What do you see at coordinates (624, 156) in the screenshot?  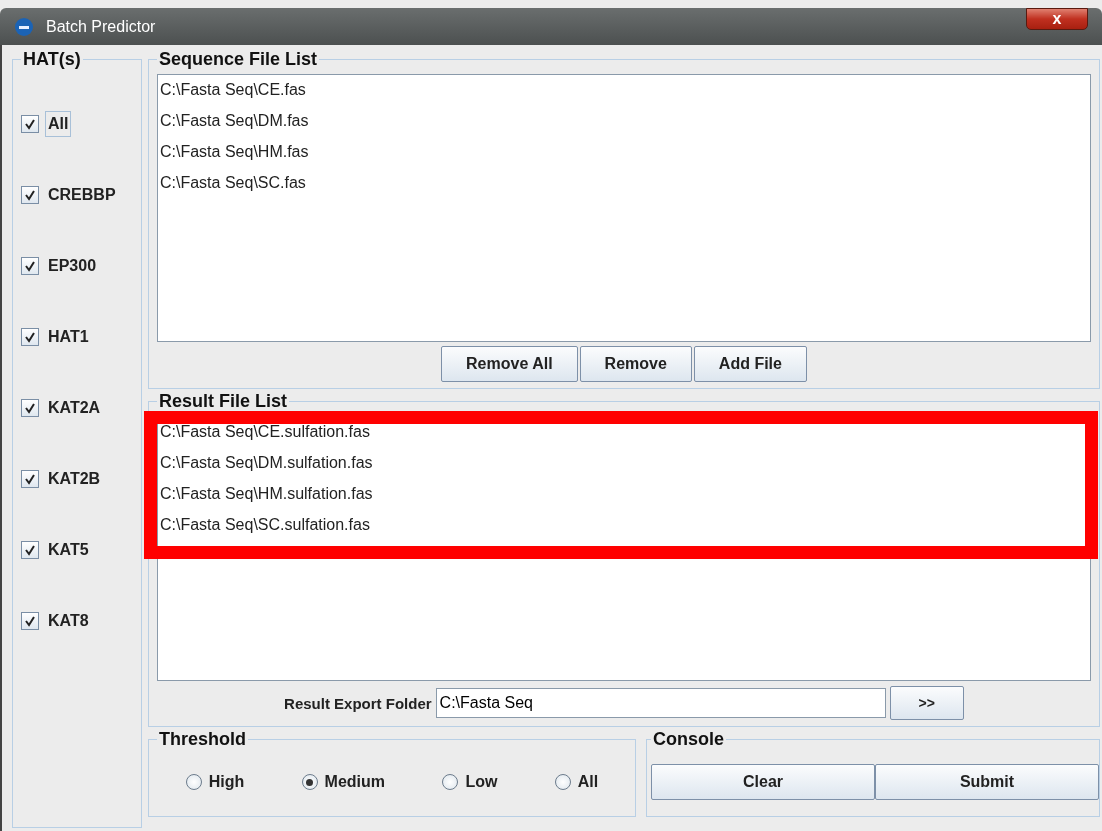 I see `file-item: C:\Fasta Seq\HM.fas` at bounding box center [624, 156].